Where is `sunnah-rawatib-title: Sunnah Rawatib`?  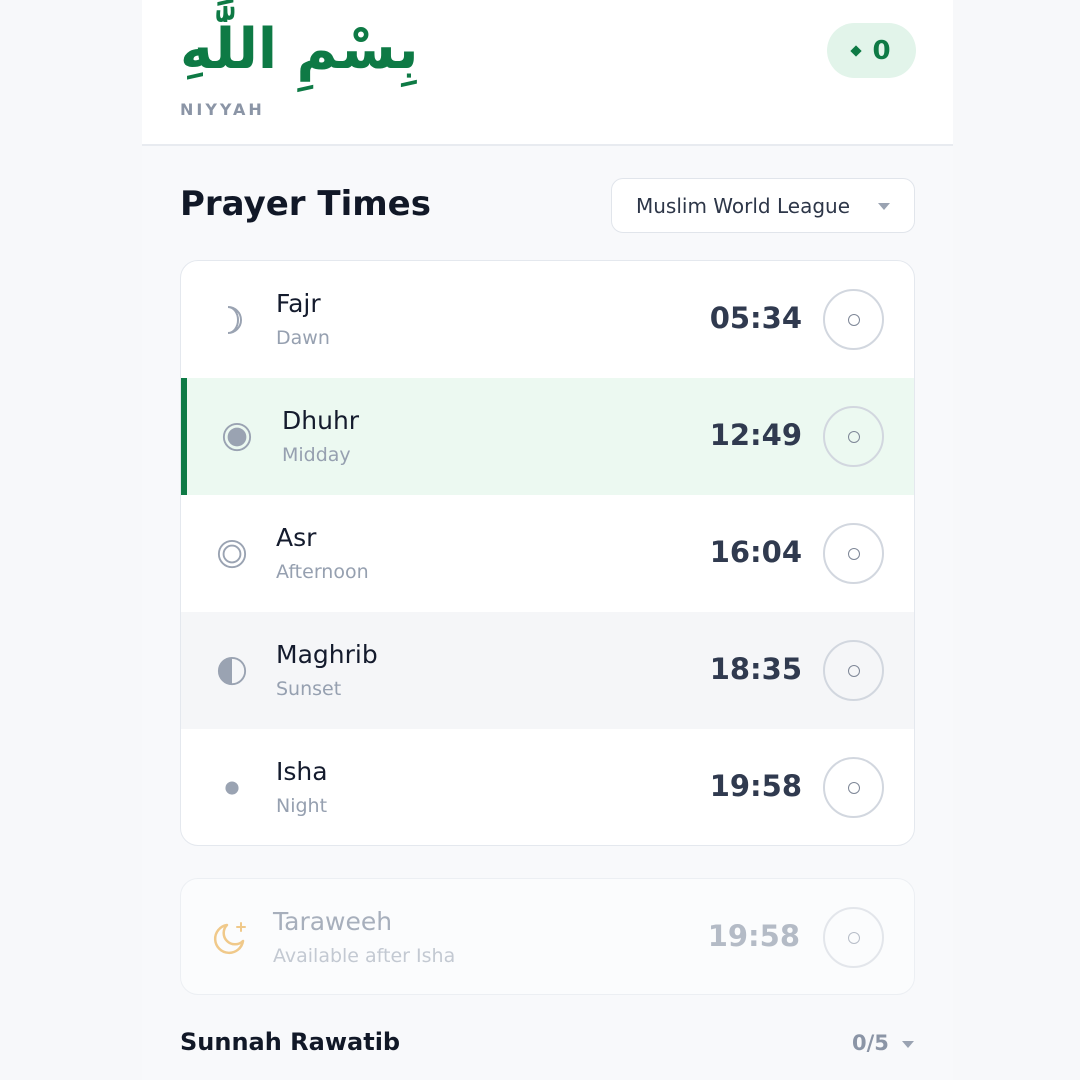
sunnah-rawatib-title: Sunnah Rawatib is located at coordinates (290, 1042).